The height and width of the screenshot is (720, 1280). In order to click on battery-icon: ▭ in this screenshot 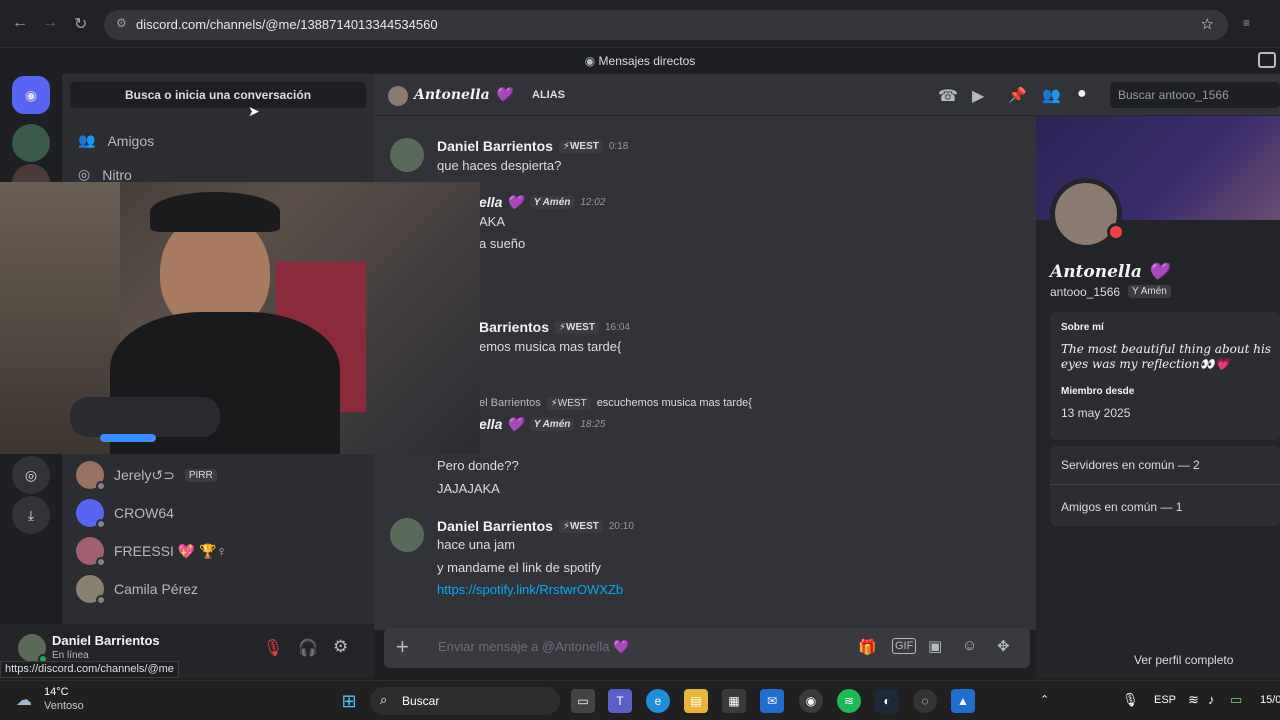, I will do `click(1236, 700)`.